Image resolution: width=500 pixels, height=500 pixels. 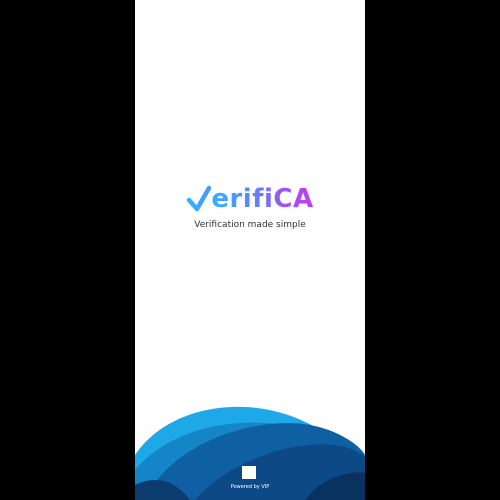 I want to click on tagline: Verification made simple, so click(x=250, y=225).